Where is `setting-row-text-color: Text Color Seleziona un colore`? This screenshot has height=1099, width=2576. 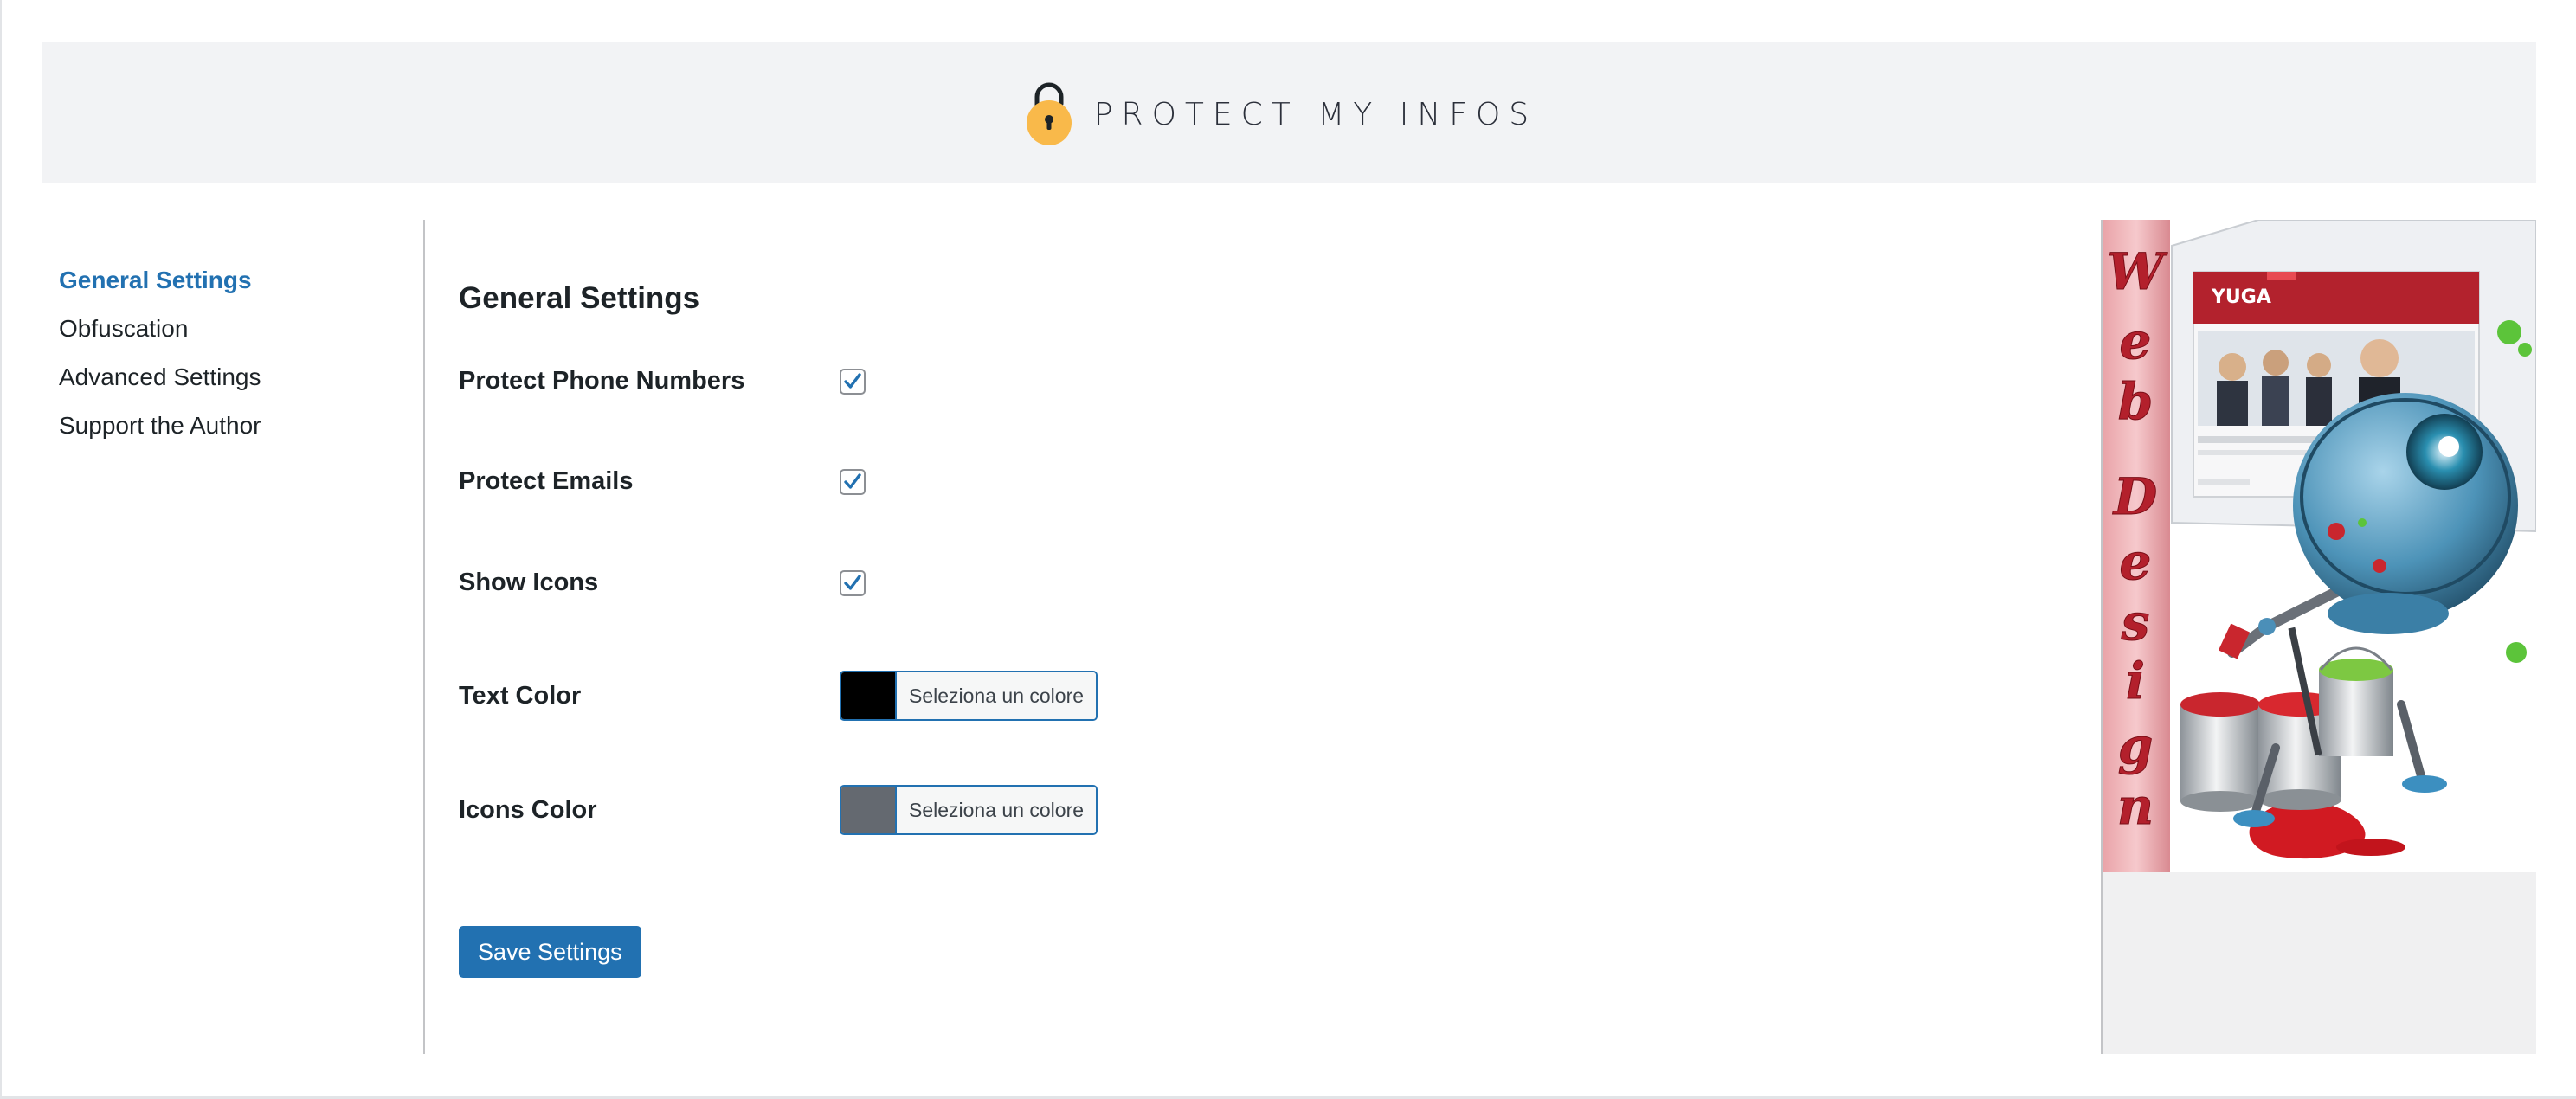 setting-row-text-color: Text Color Seleziona un colore is located at coordinates (778, 696).